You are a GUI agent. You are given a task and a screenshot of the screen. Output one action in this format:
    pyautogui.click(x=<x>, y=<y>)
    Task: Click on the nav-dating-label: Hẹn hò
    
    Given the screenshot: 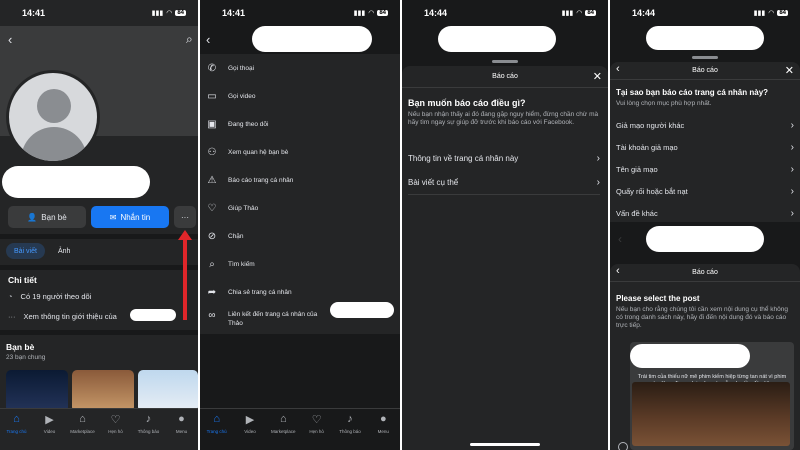 What is the action you would take?
    pyautogui.click(x=115, y=431)
    